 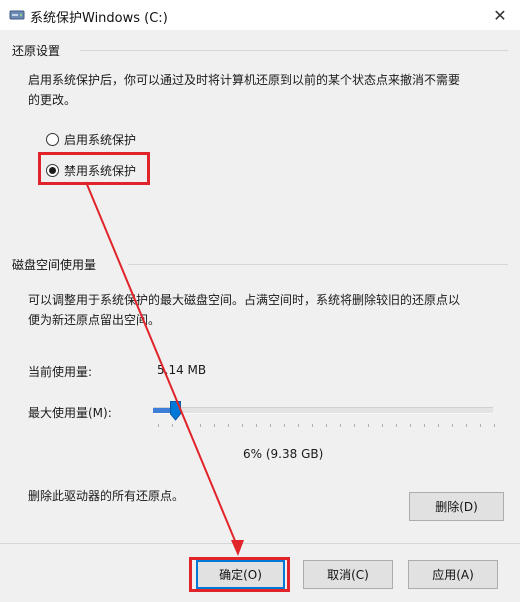 What do you see at coordinates (94, 320) in the screenshot?
I see `disk-description-line2: 便为新还原点留出空间。` at bounding box center [94, 320].